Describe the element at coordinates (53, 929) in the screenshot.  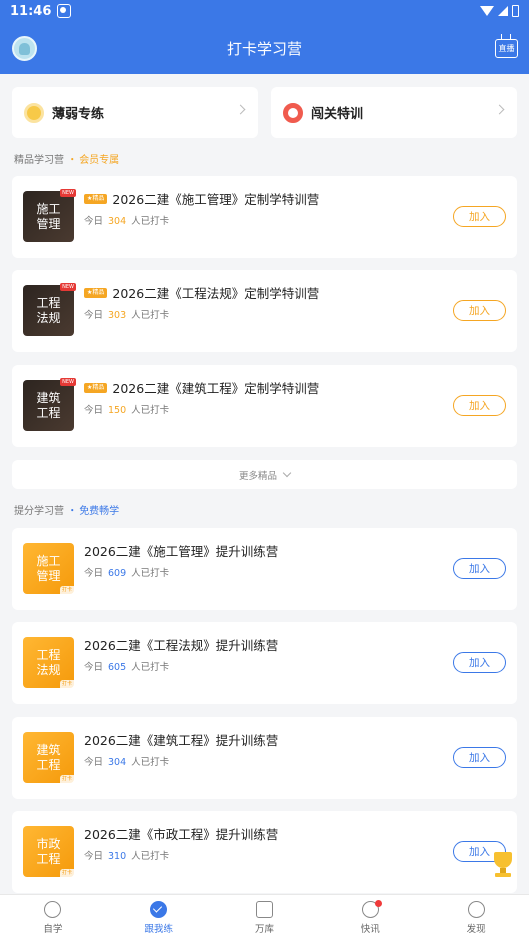
I see `tab-label: 自学` at that location.